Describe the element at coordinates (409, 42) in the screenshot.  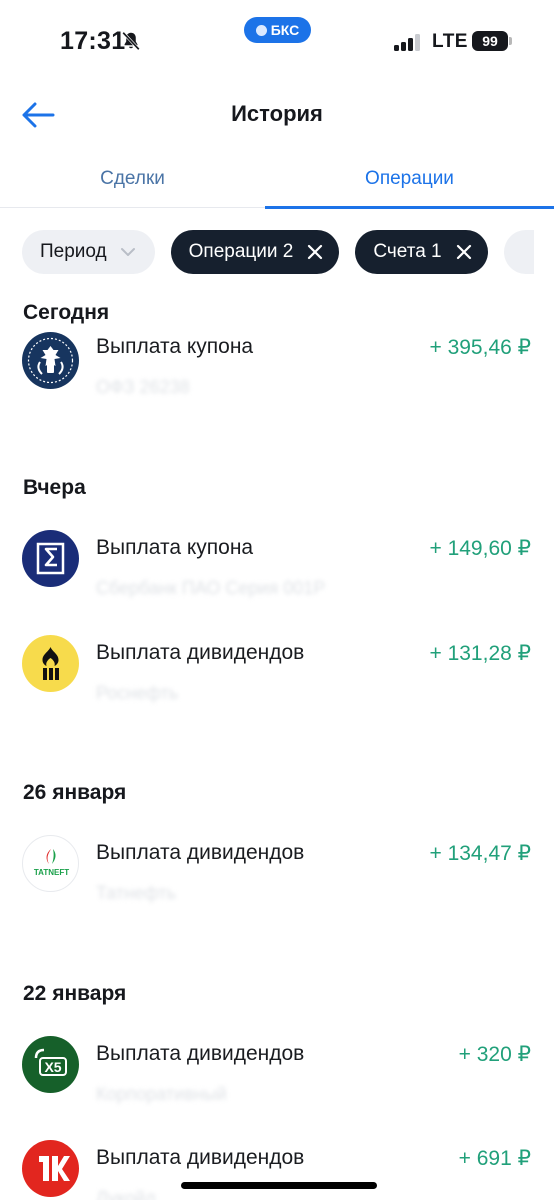
I see `signal-icon` at that location.